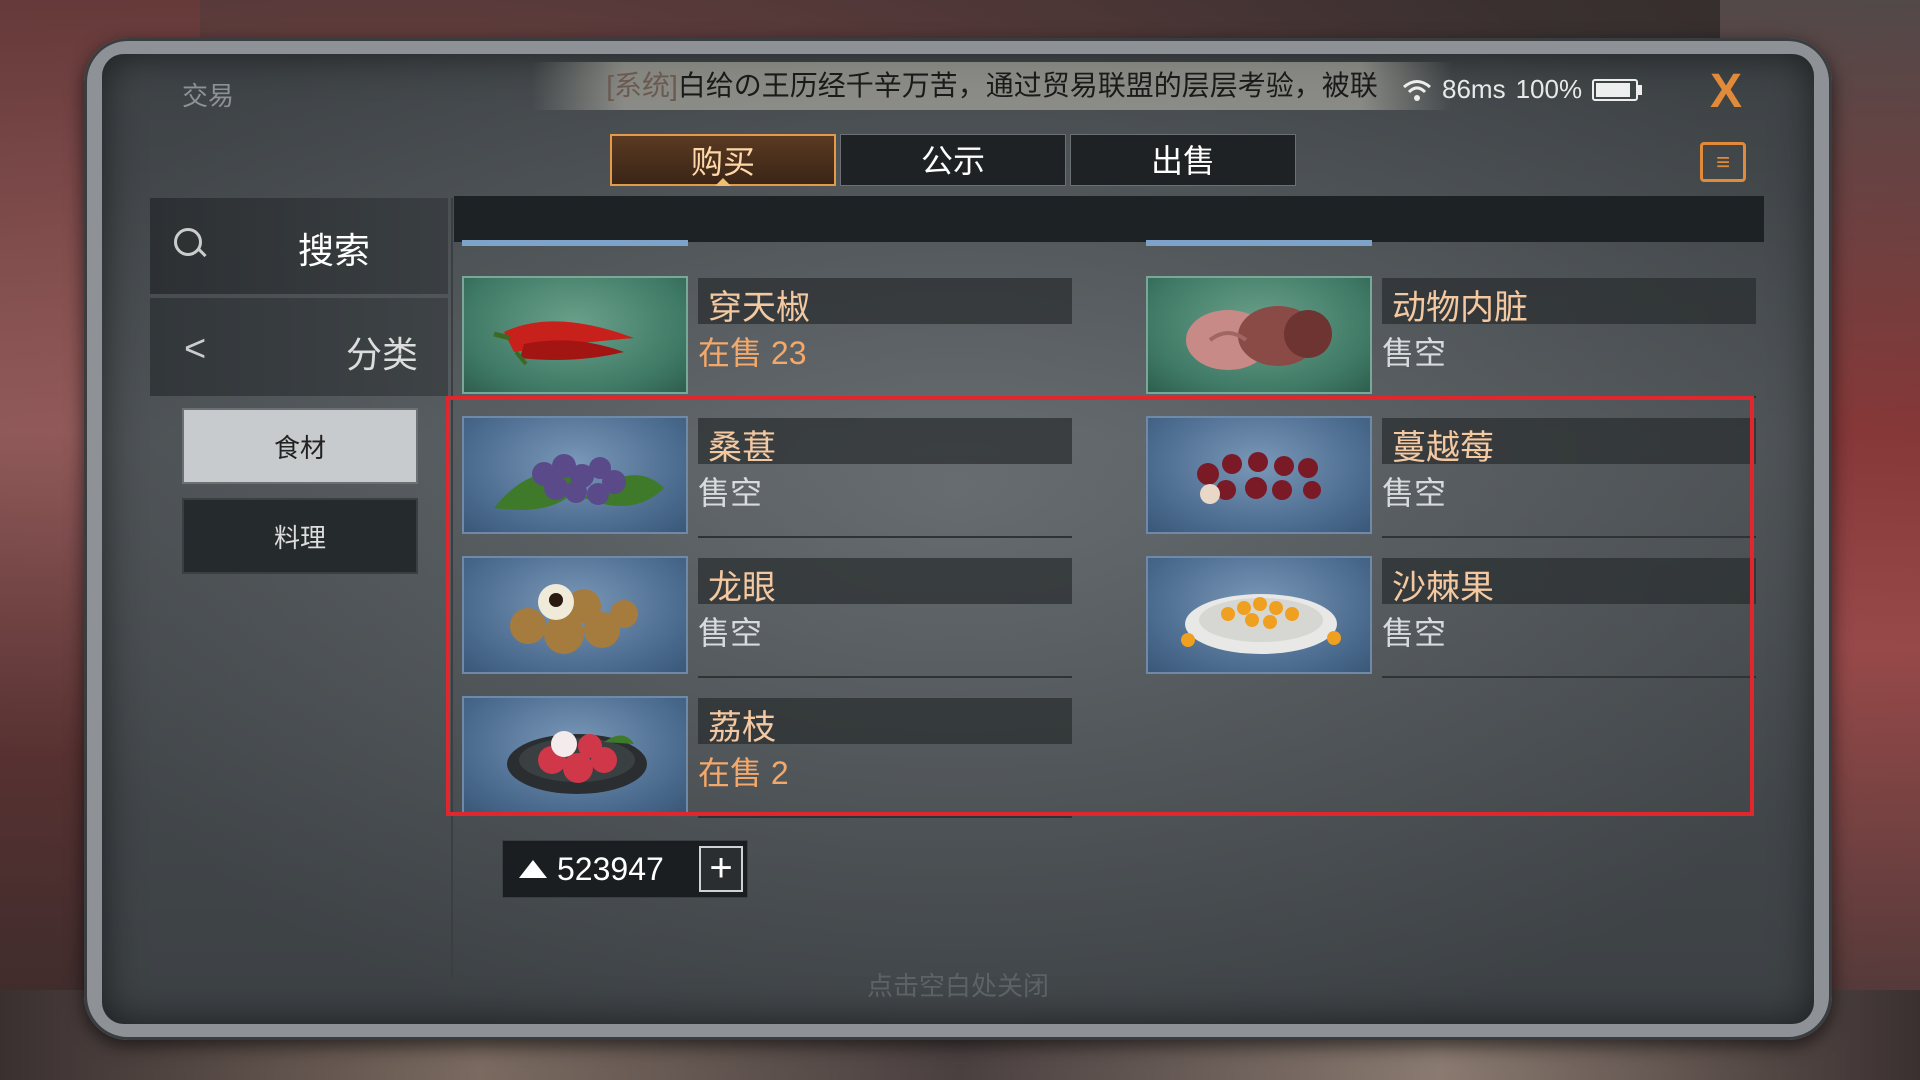  I want to click on clipboard-icon: ≡, so click(1723, 162).